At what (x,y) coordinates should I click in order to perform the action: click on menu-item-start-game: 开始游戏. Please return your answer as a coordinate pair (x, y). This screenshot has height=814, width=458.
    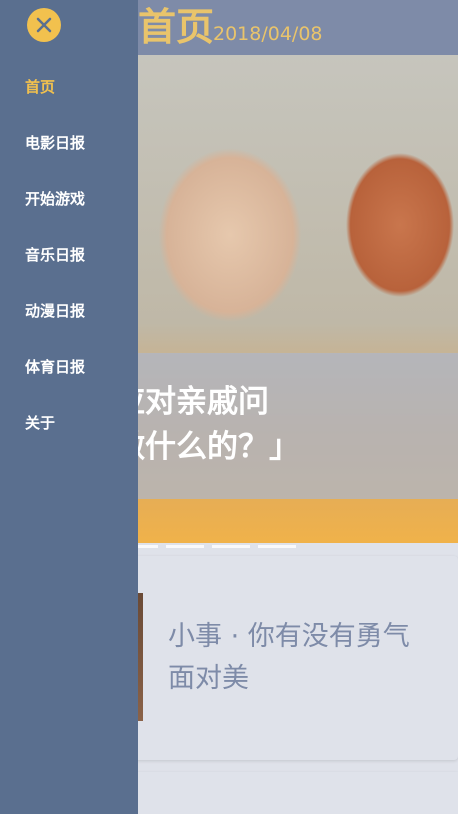
    Looking at the image, I should click on (80, 199).